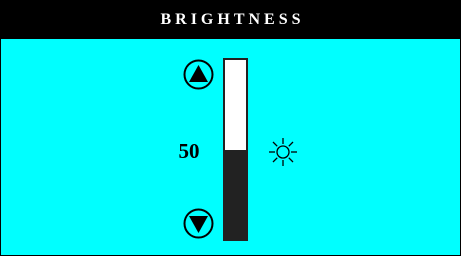 The height and width of the screenshot is (256, 461). I want to click on triangle-up-icon, so click(198, 74).